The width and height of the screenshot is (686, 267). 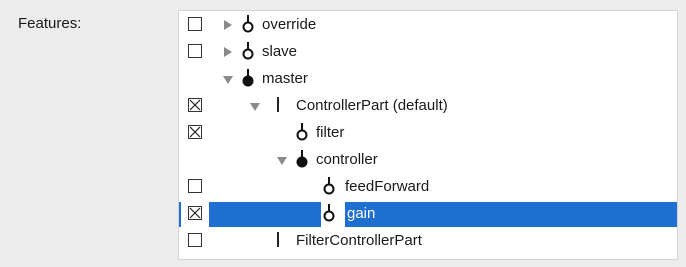 I want to click on checkbox-filtercontrollerpart, so click(x=195, y=240).